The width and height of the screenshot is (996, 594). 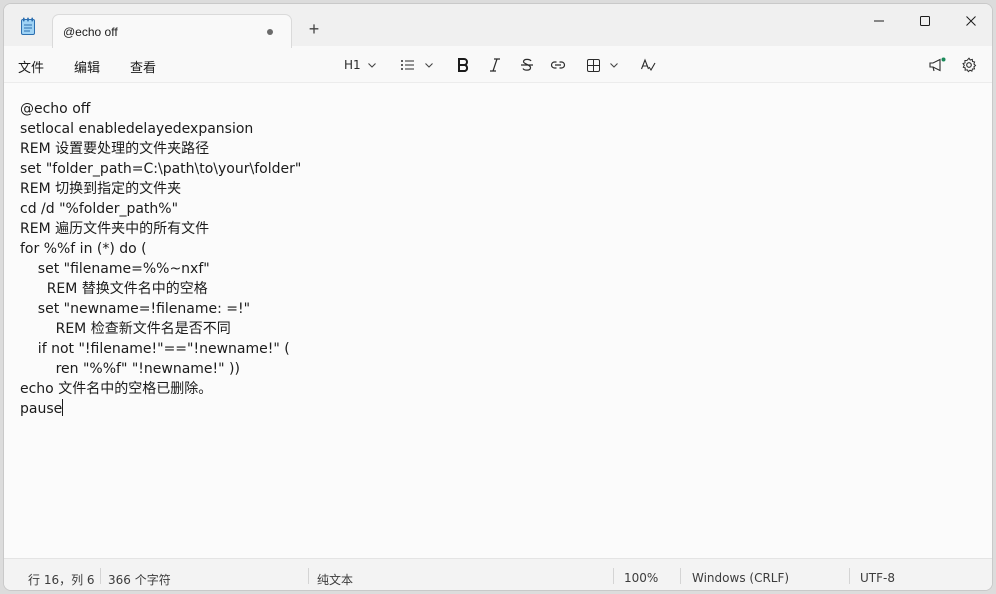 I want to click on editor-line: echo 文件名中的空格已删除。, so click(x=116, y=389).